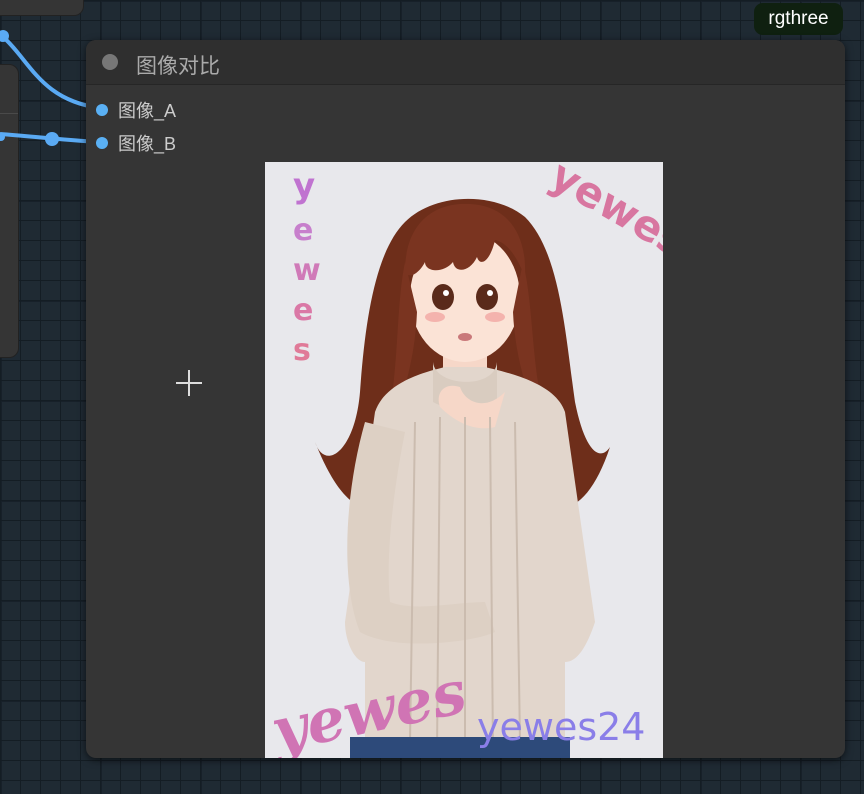 This screenshot has height=794, width=864. I want to click on watermark-yewes24: yewes24, so click(561, 727).